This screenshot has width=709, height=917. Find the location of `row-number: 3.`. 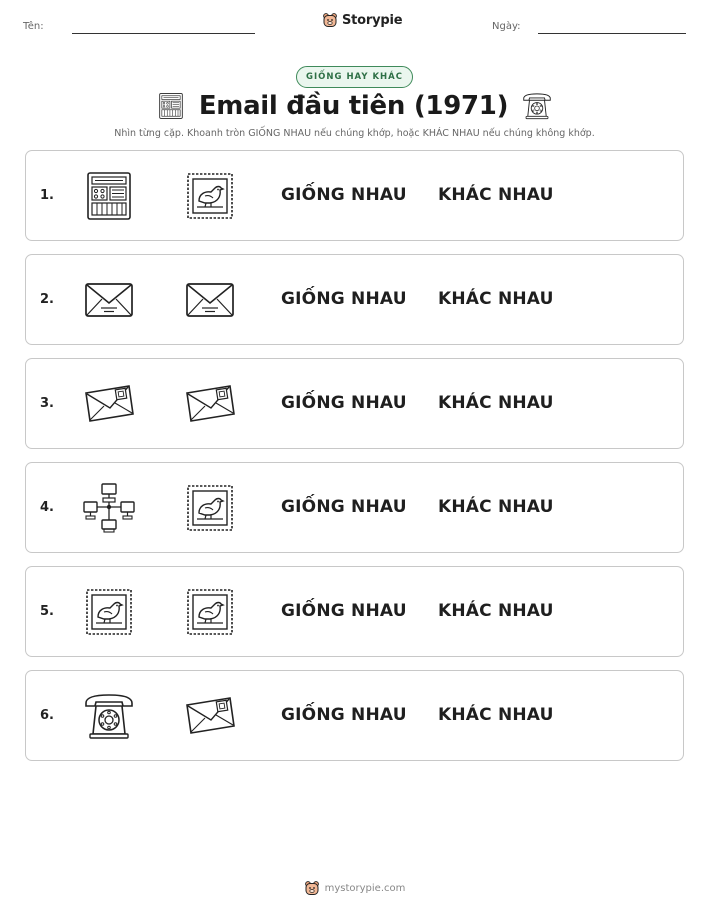

row-number: 3. is located at coordinates (47, 403).